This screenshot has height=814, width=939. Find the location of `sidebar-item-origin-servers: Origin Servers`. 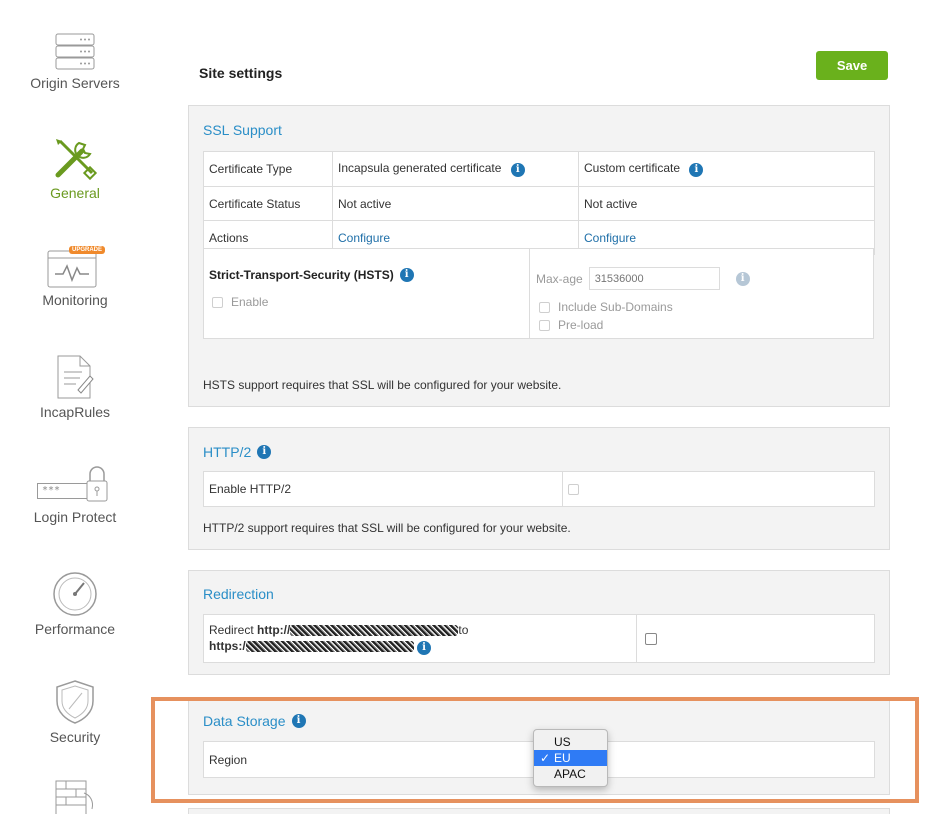

sidebar-item-origin-servers: Origin Servers is located at coordinates (75, 62).